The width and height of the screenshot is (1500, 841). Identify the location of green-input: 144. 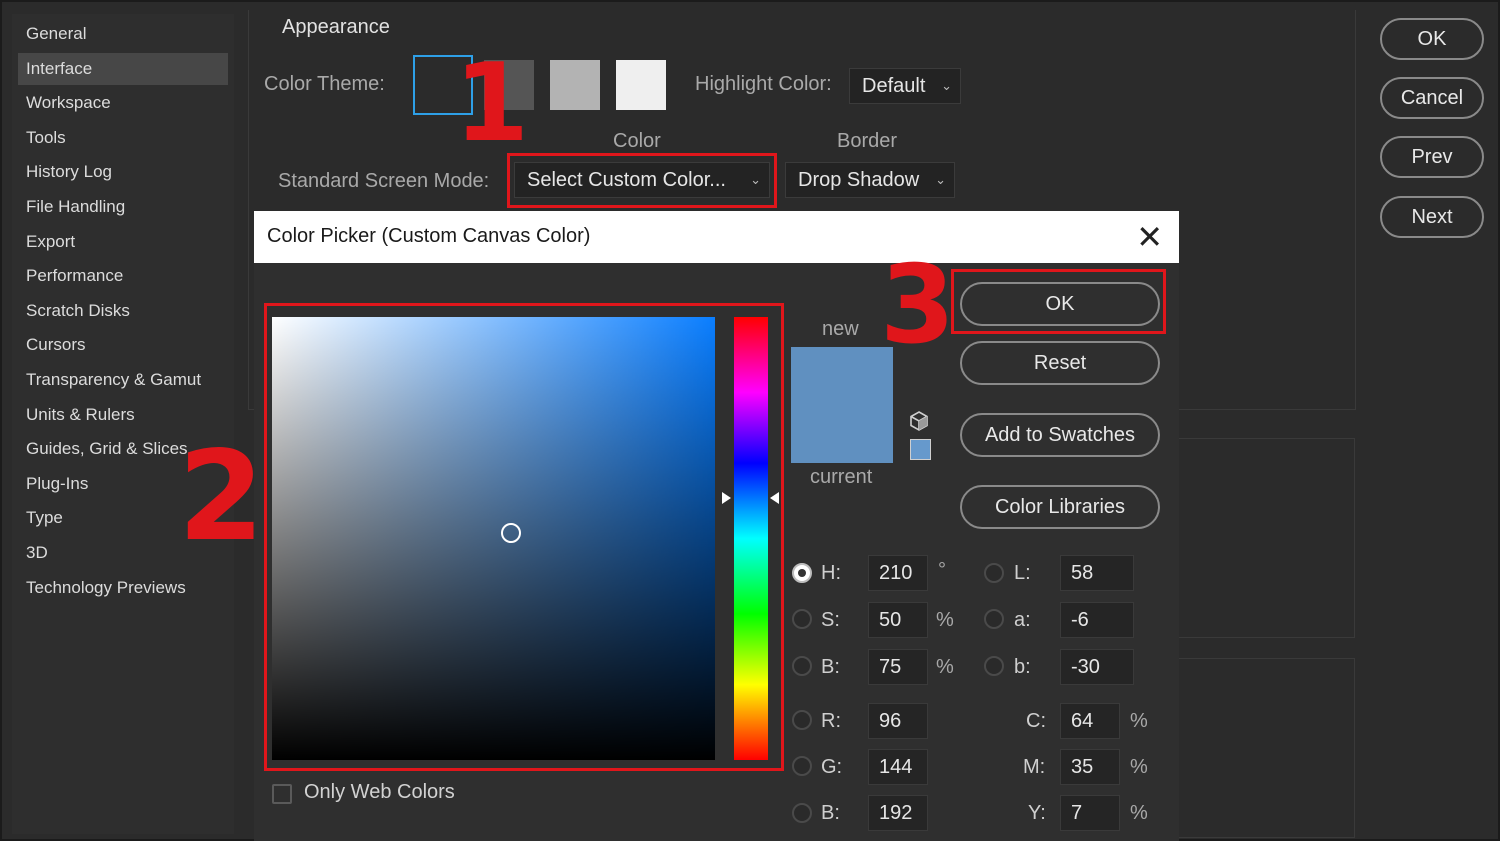
(898, 767).